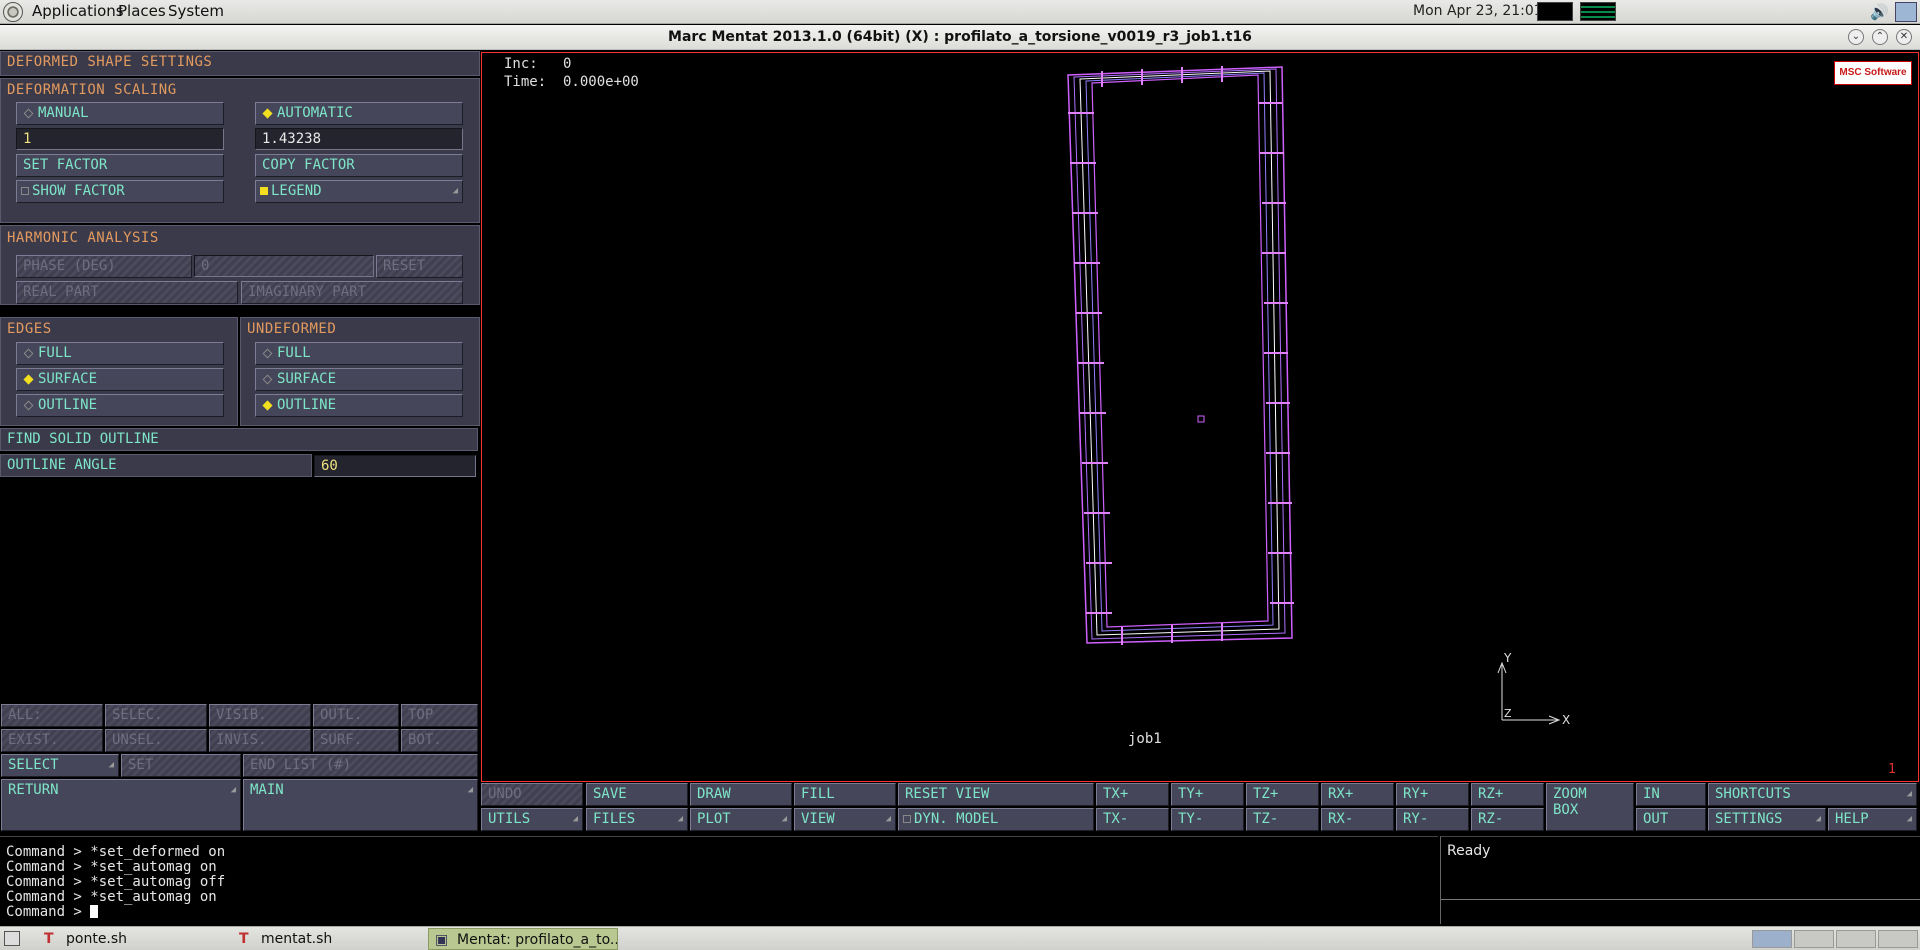 The height and width of the screenshot is (950, 1920). What do you see at coordinates (1812, 794) in the screenshot?
I see `shortcuts-button: SHORTCUTS ◢` at bounding box center [1812, 794].